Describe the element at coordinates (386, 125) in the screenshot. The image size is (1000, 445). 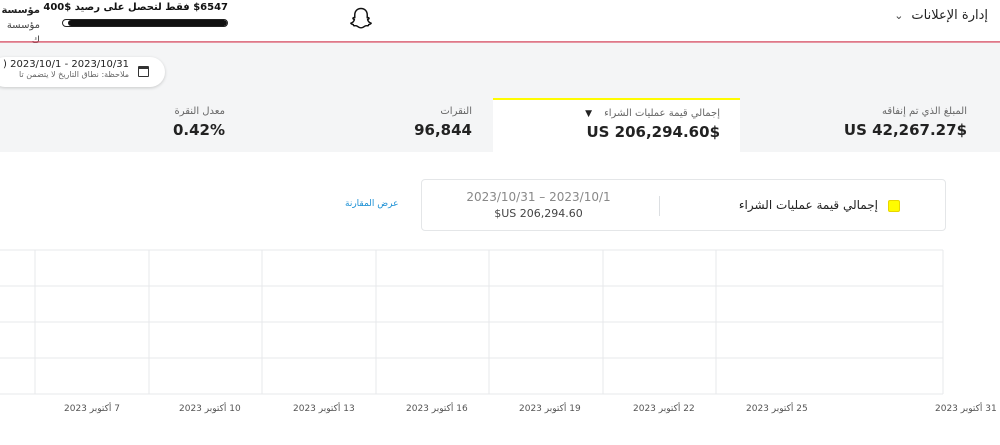
I see `metric-tab-clicks: النقرات 96,844` at that location.